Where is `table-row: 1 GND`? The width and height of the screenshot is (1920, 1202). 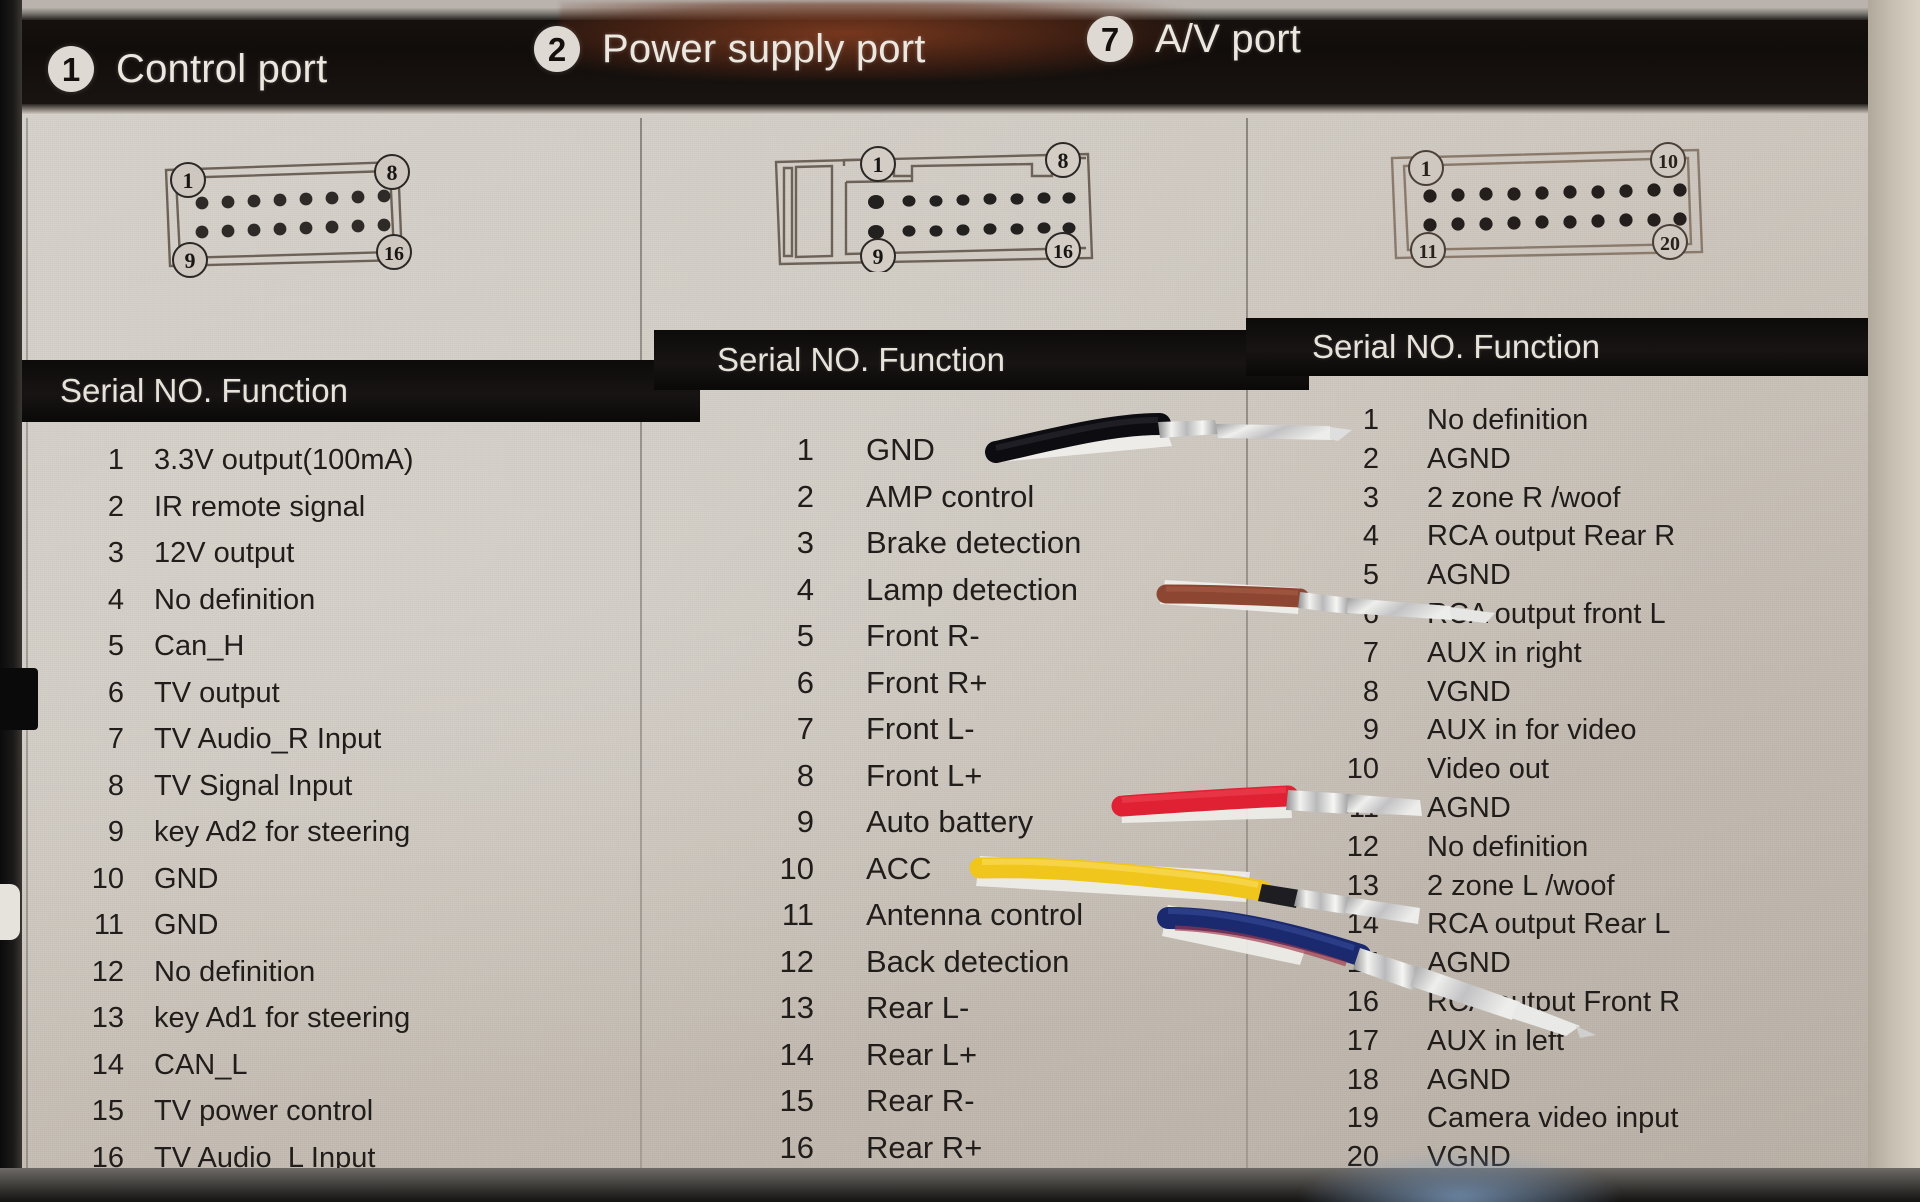 table-row: 1 GND is located at coordinates (926, 455).